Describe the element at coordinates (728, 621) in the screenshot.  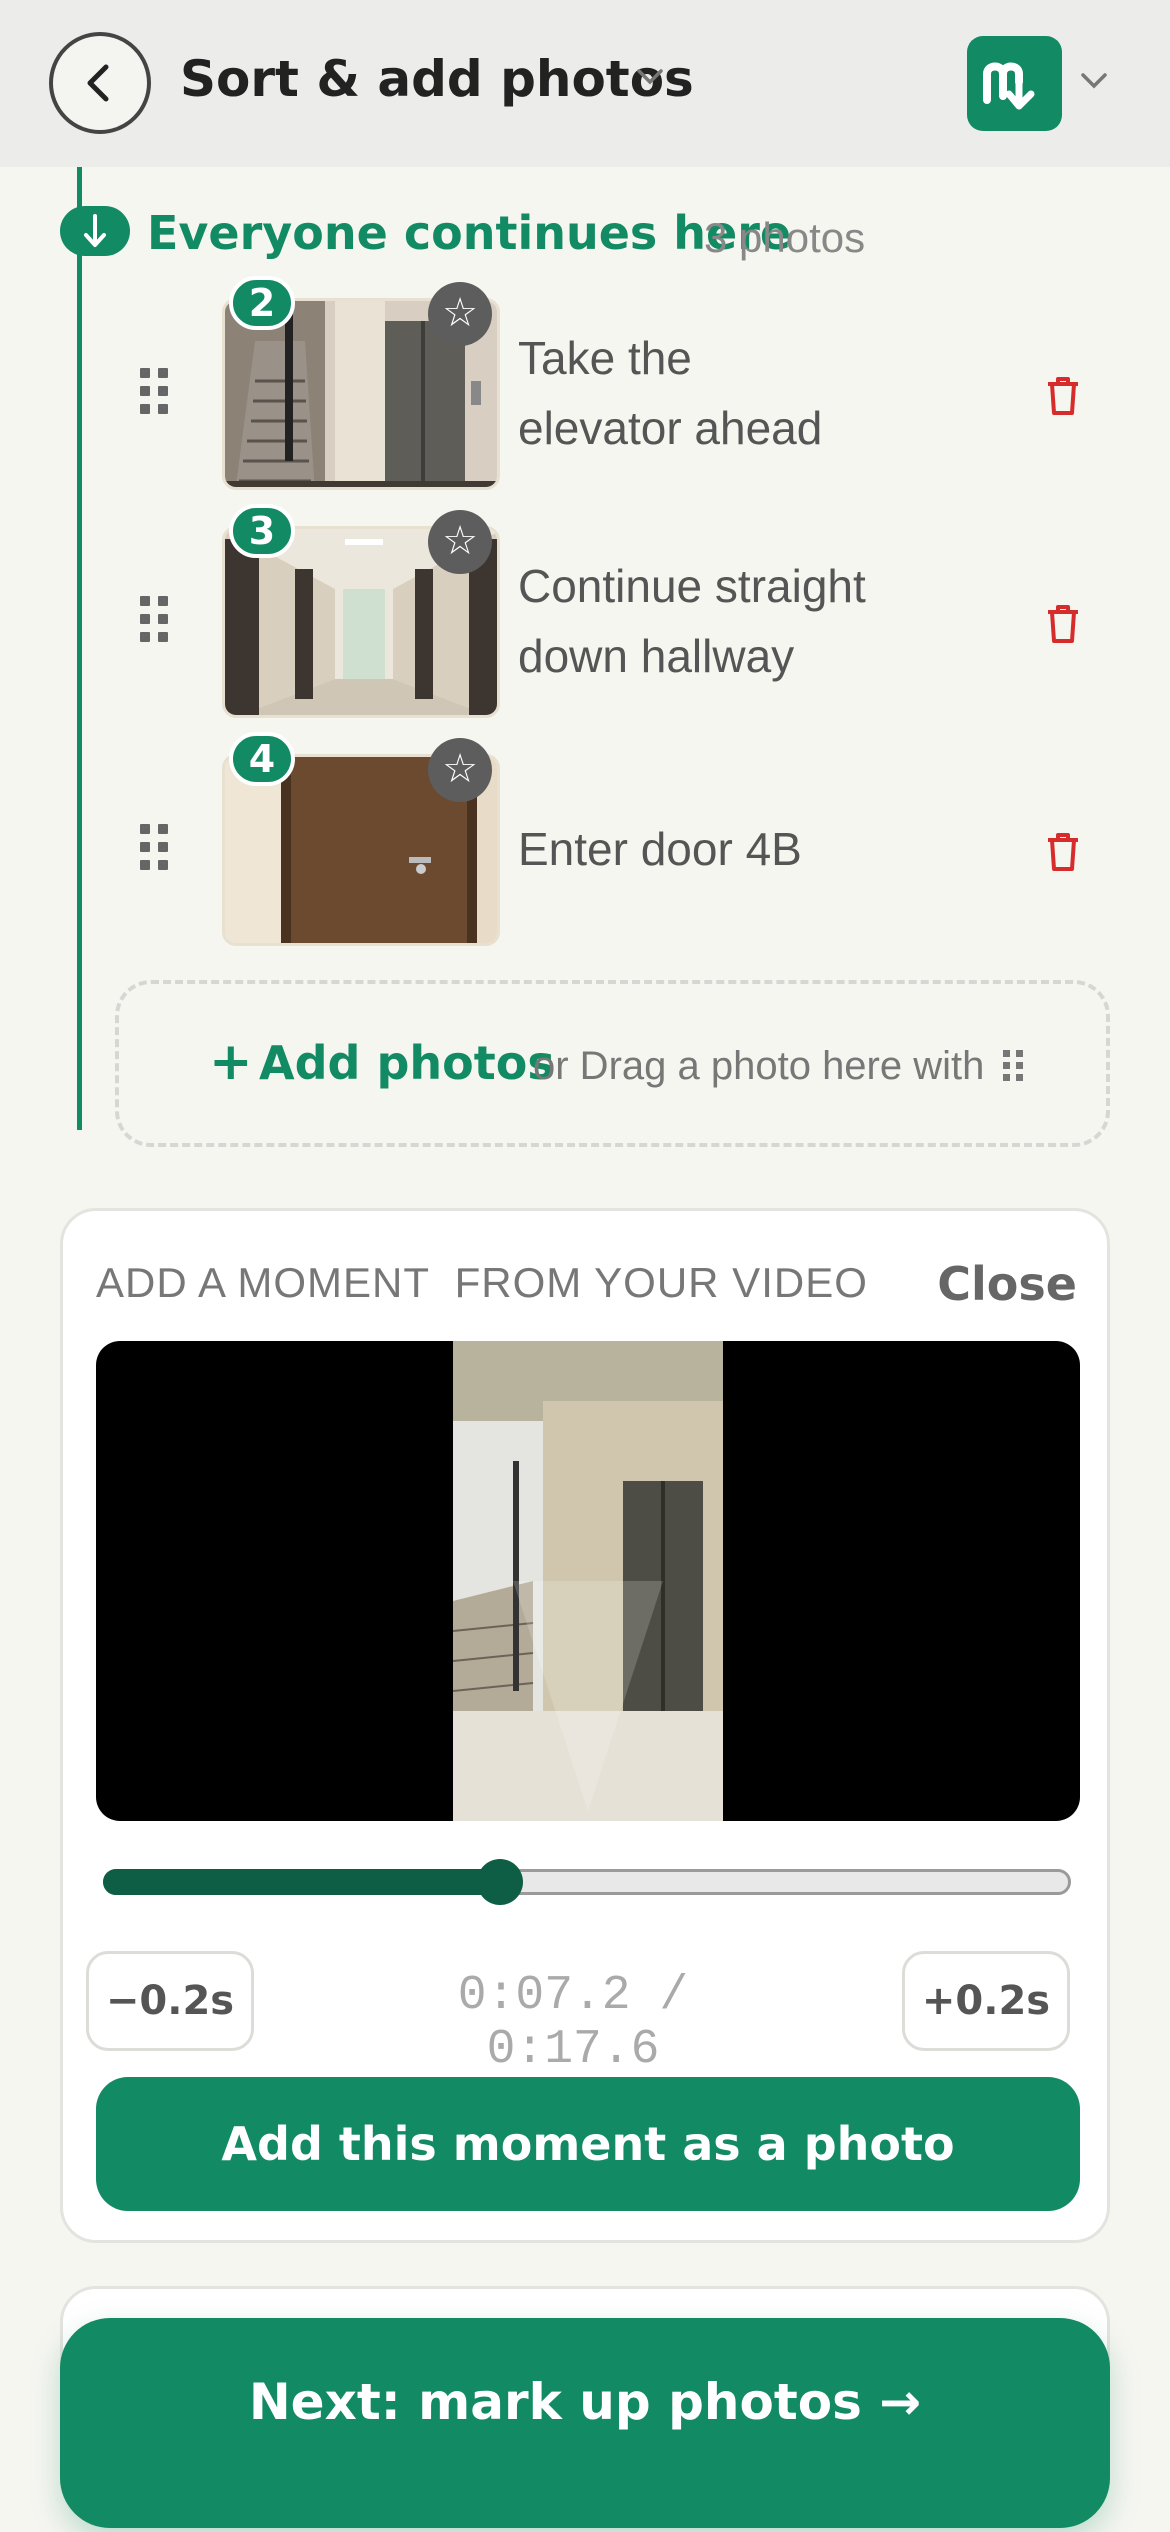
I see `photo-caption: Continue straight down hallway` at that location.